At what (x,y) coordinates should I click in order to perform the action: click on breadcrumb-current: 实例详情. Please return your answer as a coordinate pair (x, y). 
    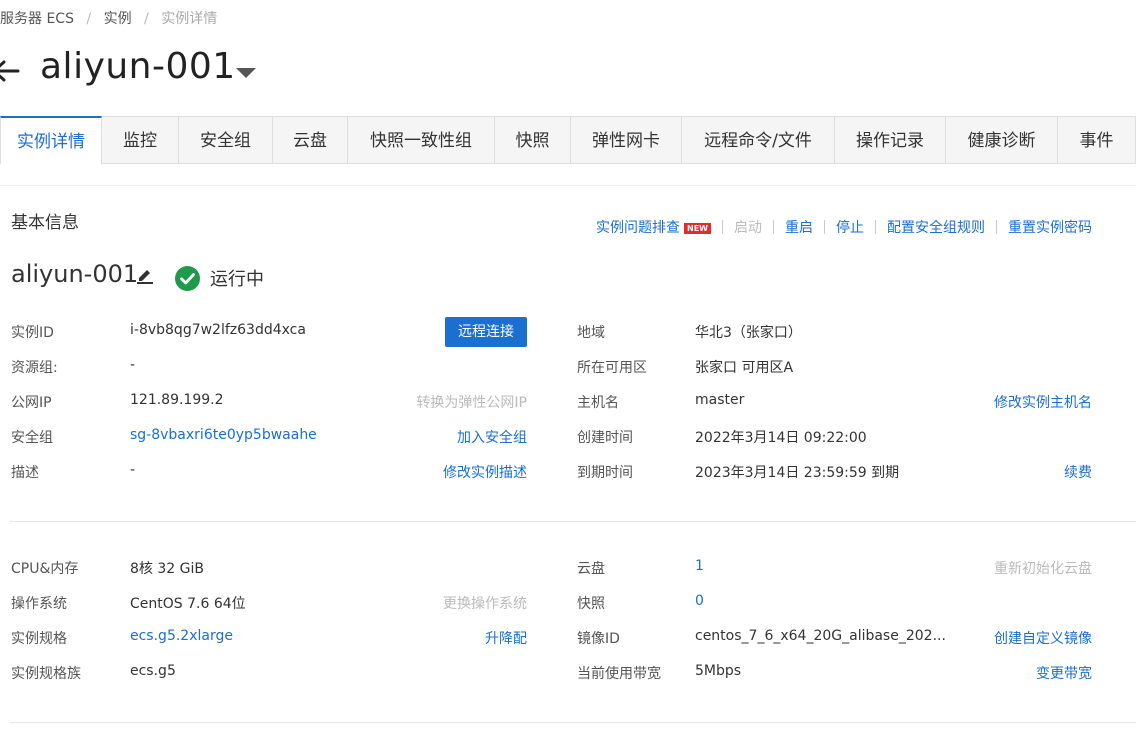
    Looking at the image, I should click on (189, 19).